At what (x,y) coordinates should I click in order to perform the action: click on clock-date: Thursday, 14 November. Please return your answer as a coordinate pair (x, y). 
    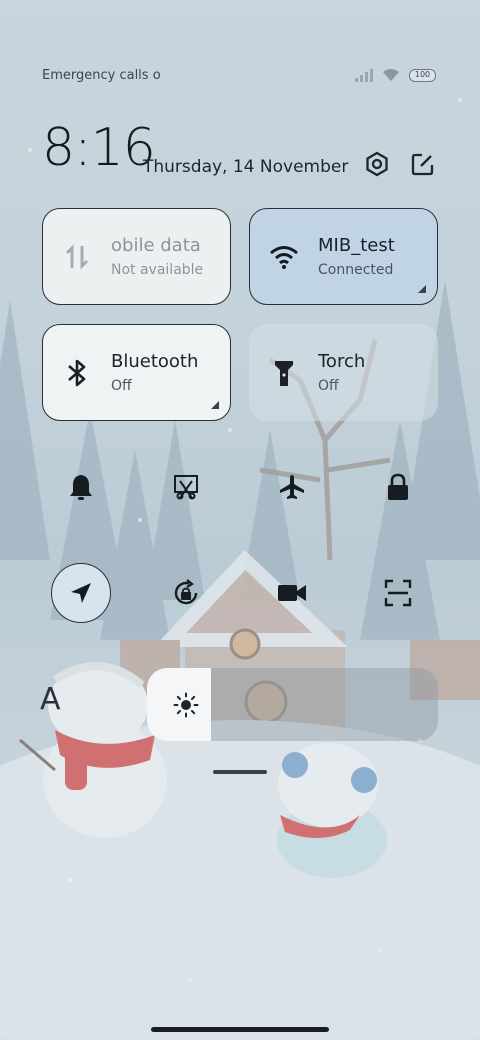
    Looking at the image, I should click on (246, 167).